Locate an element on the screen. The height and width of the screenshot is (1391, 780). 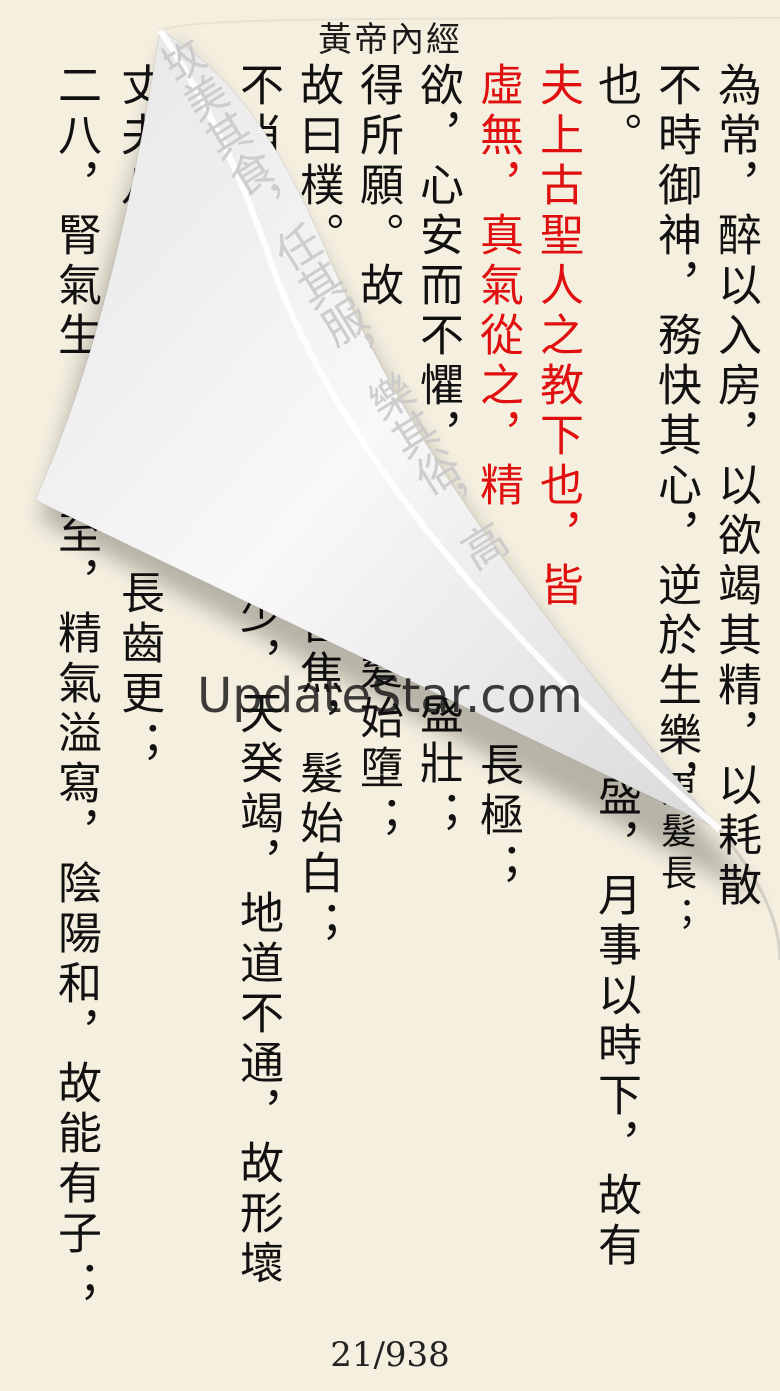
text-fragment-5: 髮始墮； is located at coordinates (377, 745).